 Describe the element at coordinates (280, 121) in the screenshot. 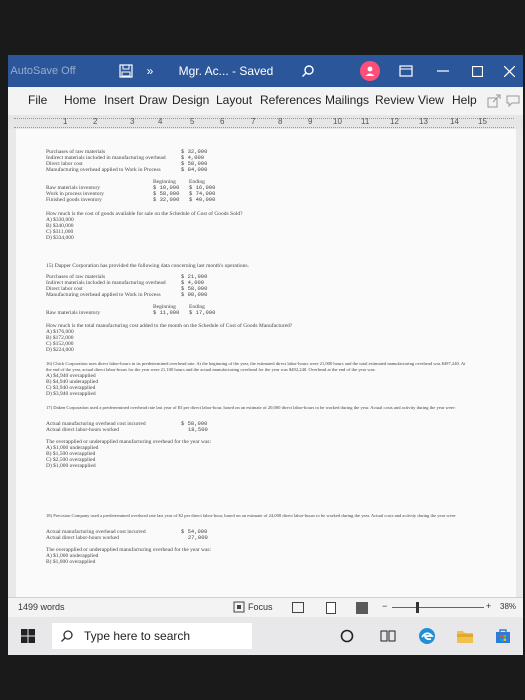

I see `ruler-mark: 8` at that location.